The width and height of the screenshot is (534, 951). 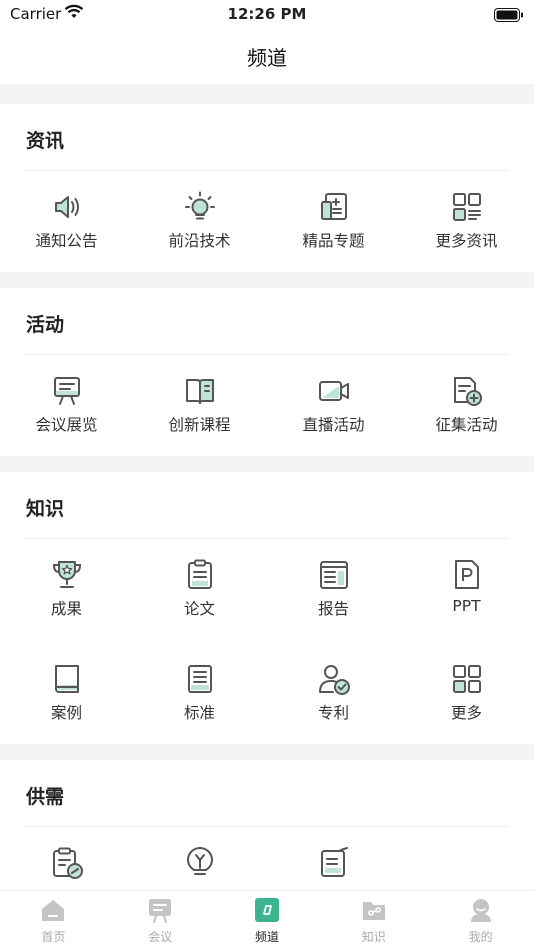 I want to click on grid-item-label: 前沿技术, so click(x=199, y=241).